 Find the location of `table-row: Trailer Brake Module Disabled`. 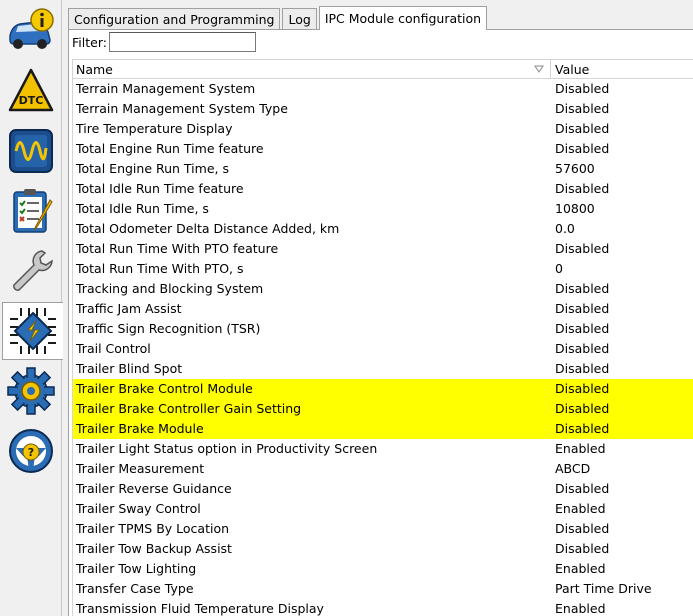

table-row: Trailer Brake Module Disabled is located at coordinates (383, 429).